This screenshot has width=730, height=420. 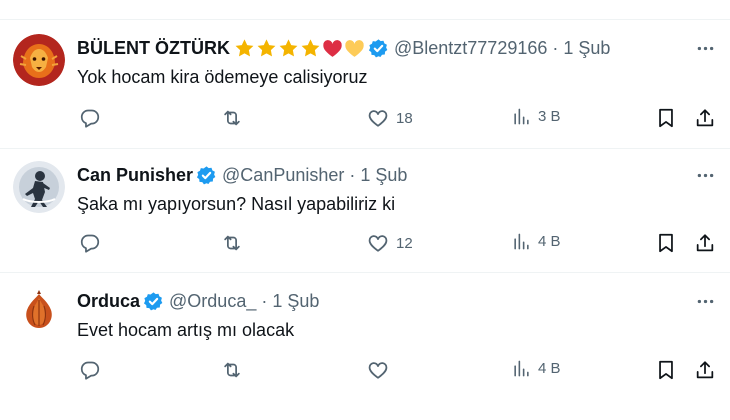 I want to click on reply-text: Evet hocam artış mı olacak, so click(x=186, y=330).